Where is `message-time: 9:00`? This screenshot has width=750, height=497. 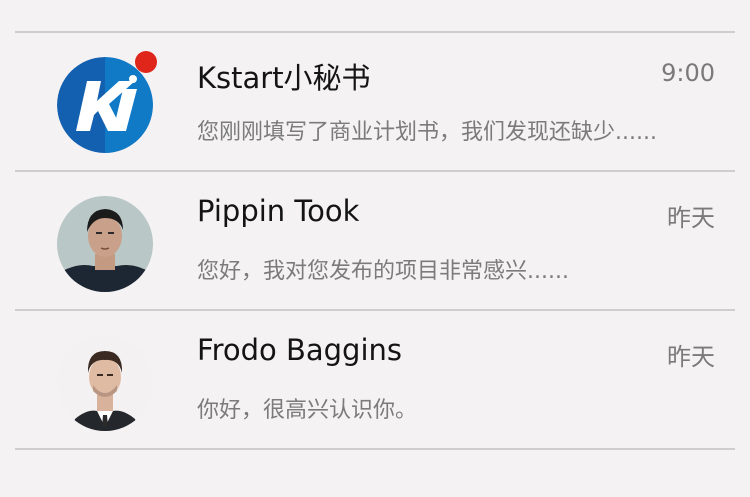
message-time: 9:00 is located at coordinates (688, 73).